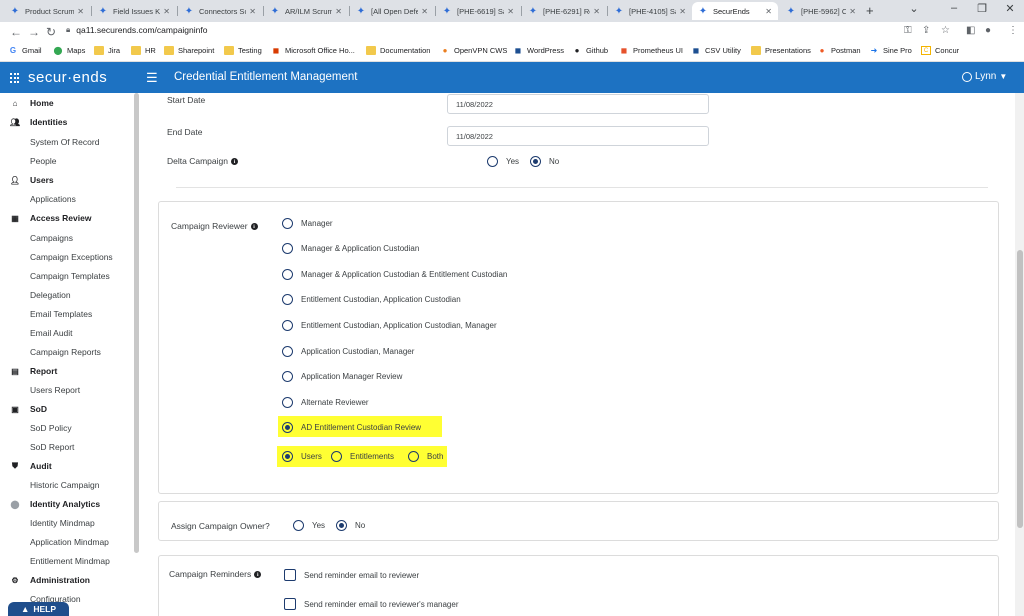 The image size is (1024, 616). Describe the element at coordinates (189, 50) in the screenshot. I see `bookmark-sharepoint: Sharepoint` at that location.